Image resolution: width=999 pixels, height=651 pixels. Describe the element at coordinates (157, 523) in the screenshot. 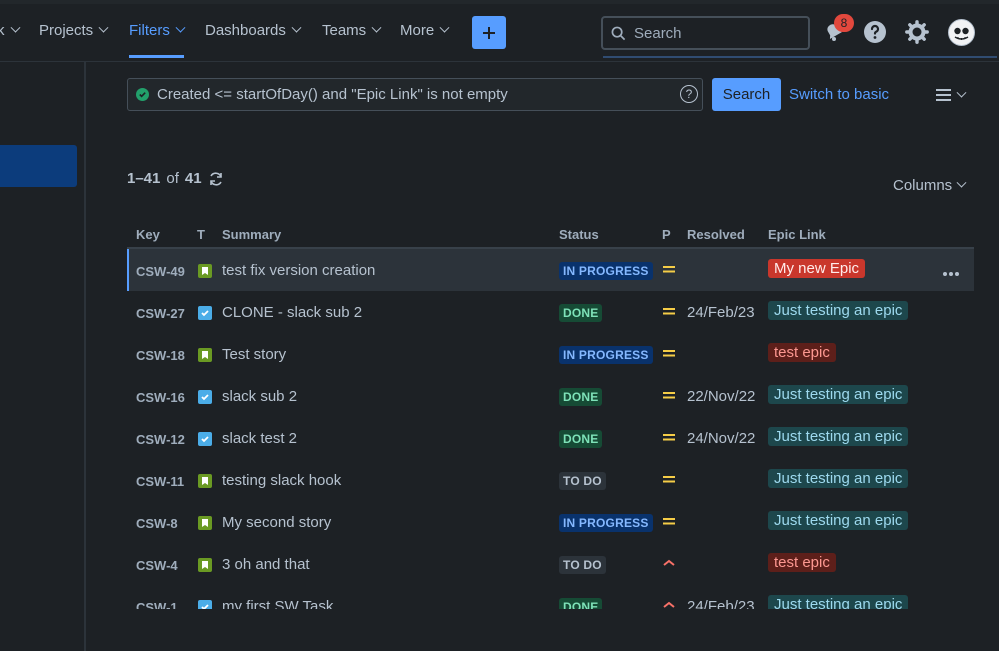

I see `issue-key-link: CSW-8` at that location.